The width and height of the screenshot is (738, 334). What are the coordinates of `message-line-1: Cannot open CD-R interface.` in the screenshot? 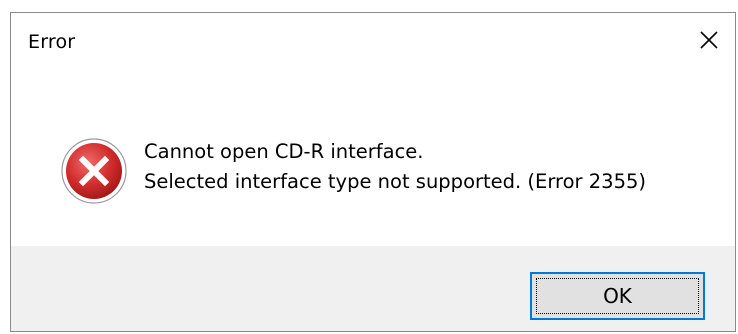 It's located at (284, 151).